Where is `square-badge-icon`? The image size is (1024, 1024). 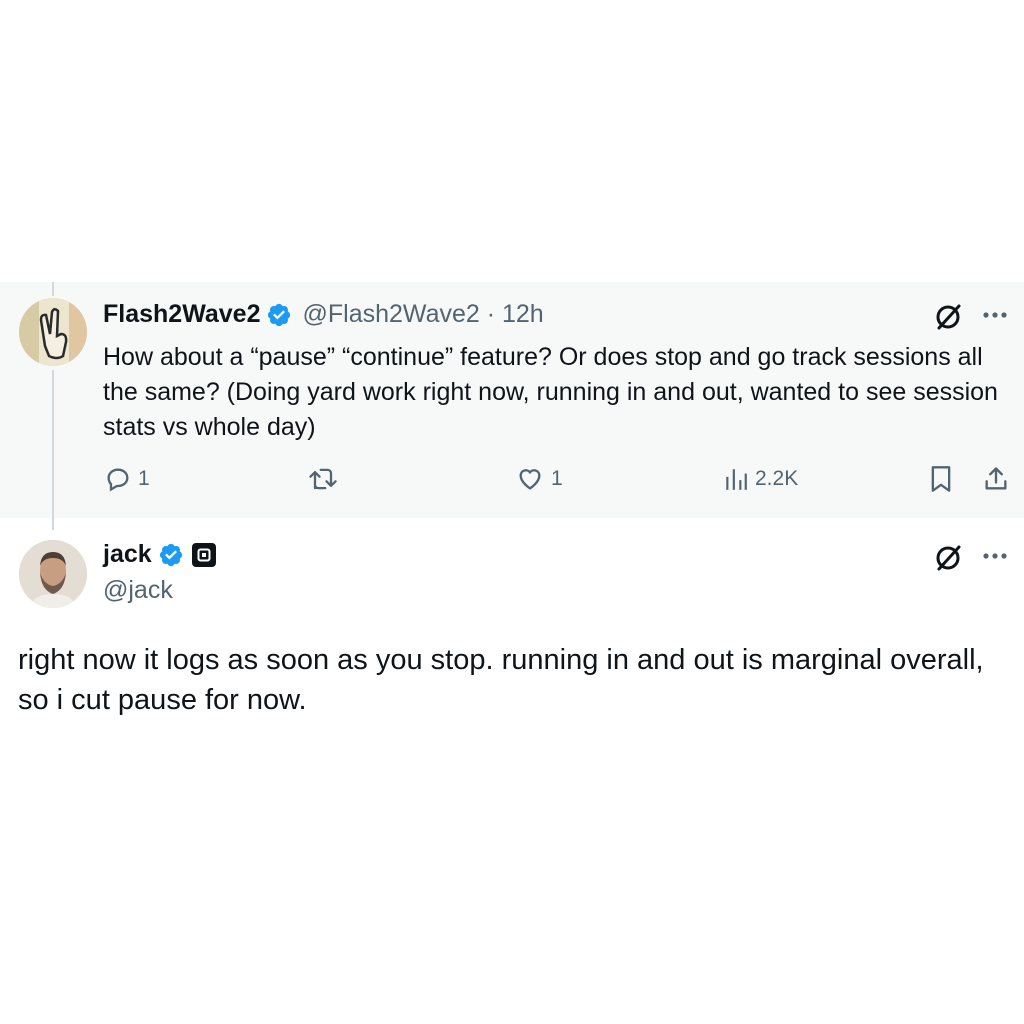
square-badge-icon is located at coordinates (203, 554).